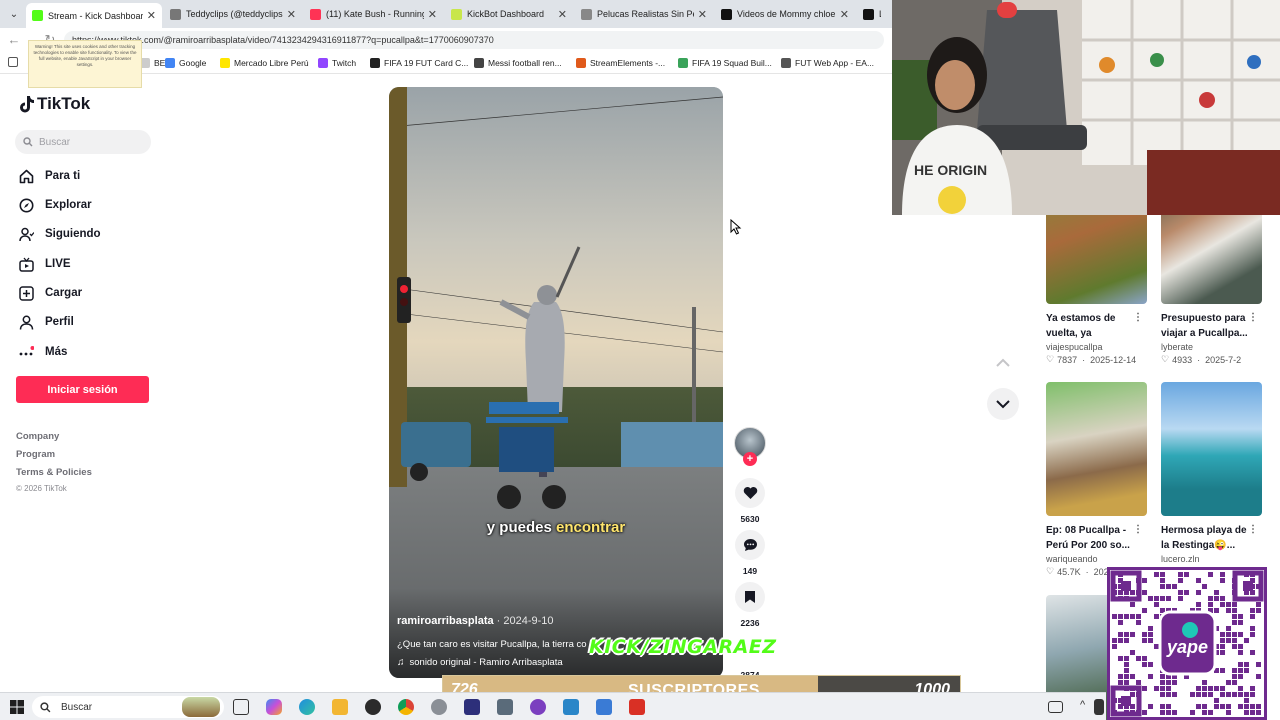  Describe the element at coordinates (1201, 359) in the screenshot. I see `related-stats: ♡ 4933 · 2025-7-2` at that location.